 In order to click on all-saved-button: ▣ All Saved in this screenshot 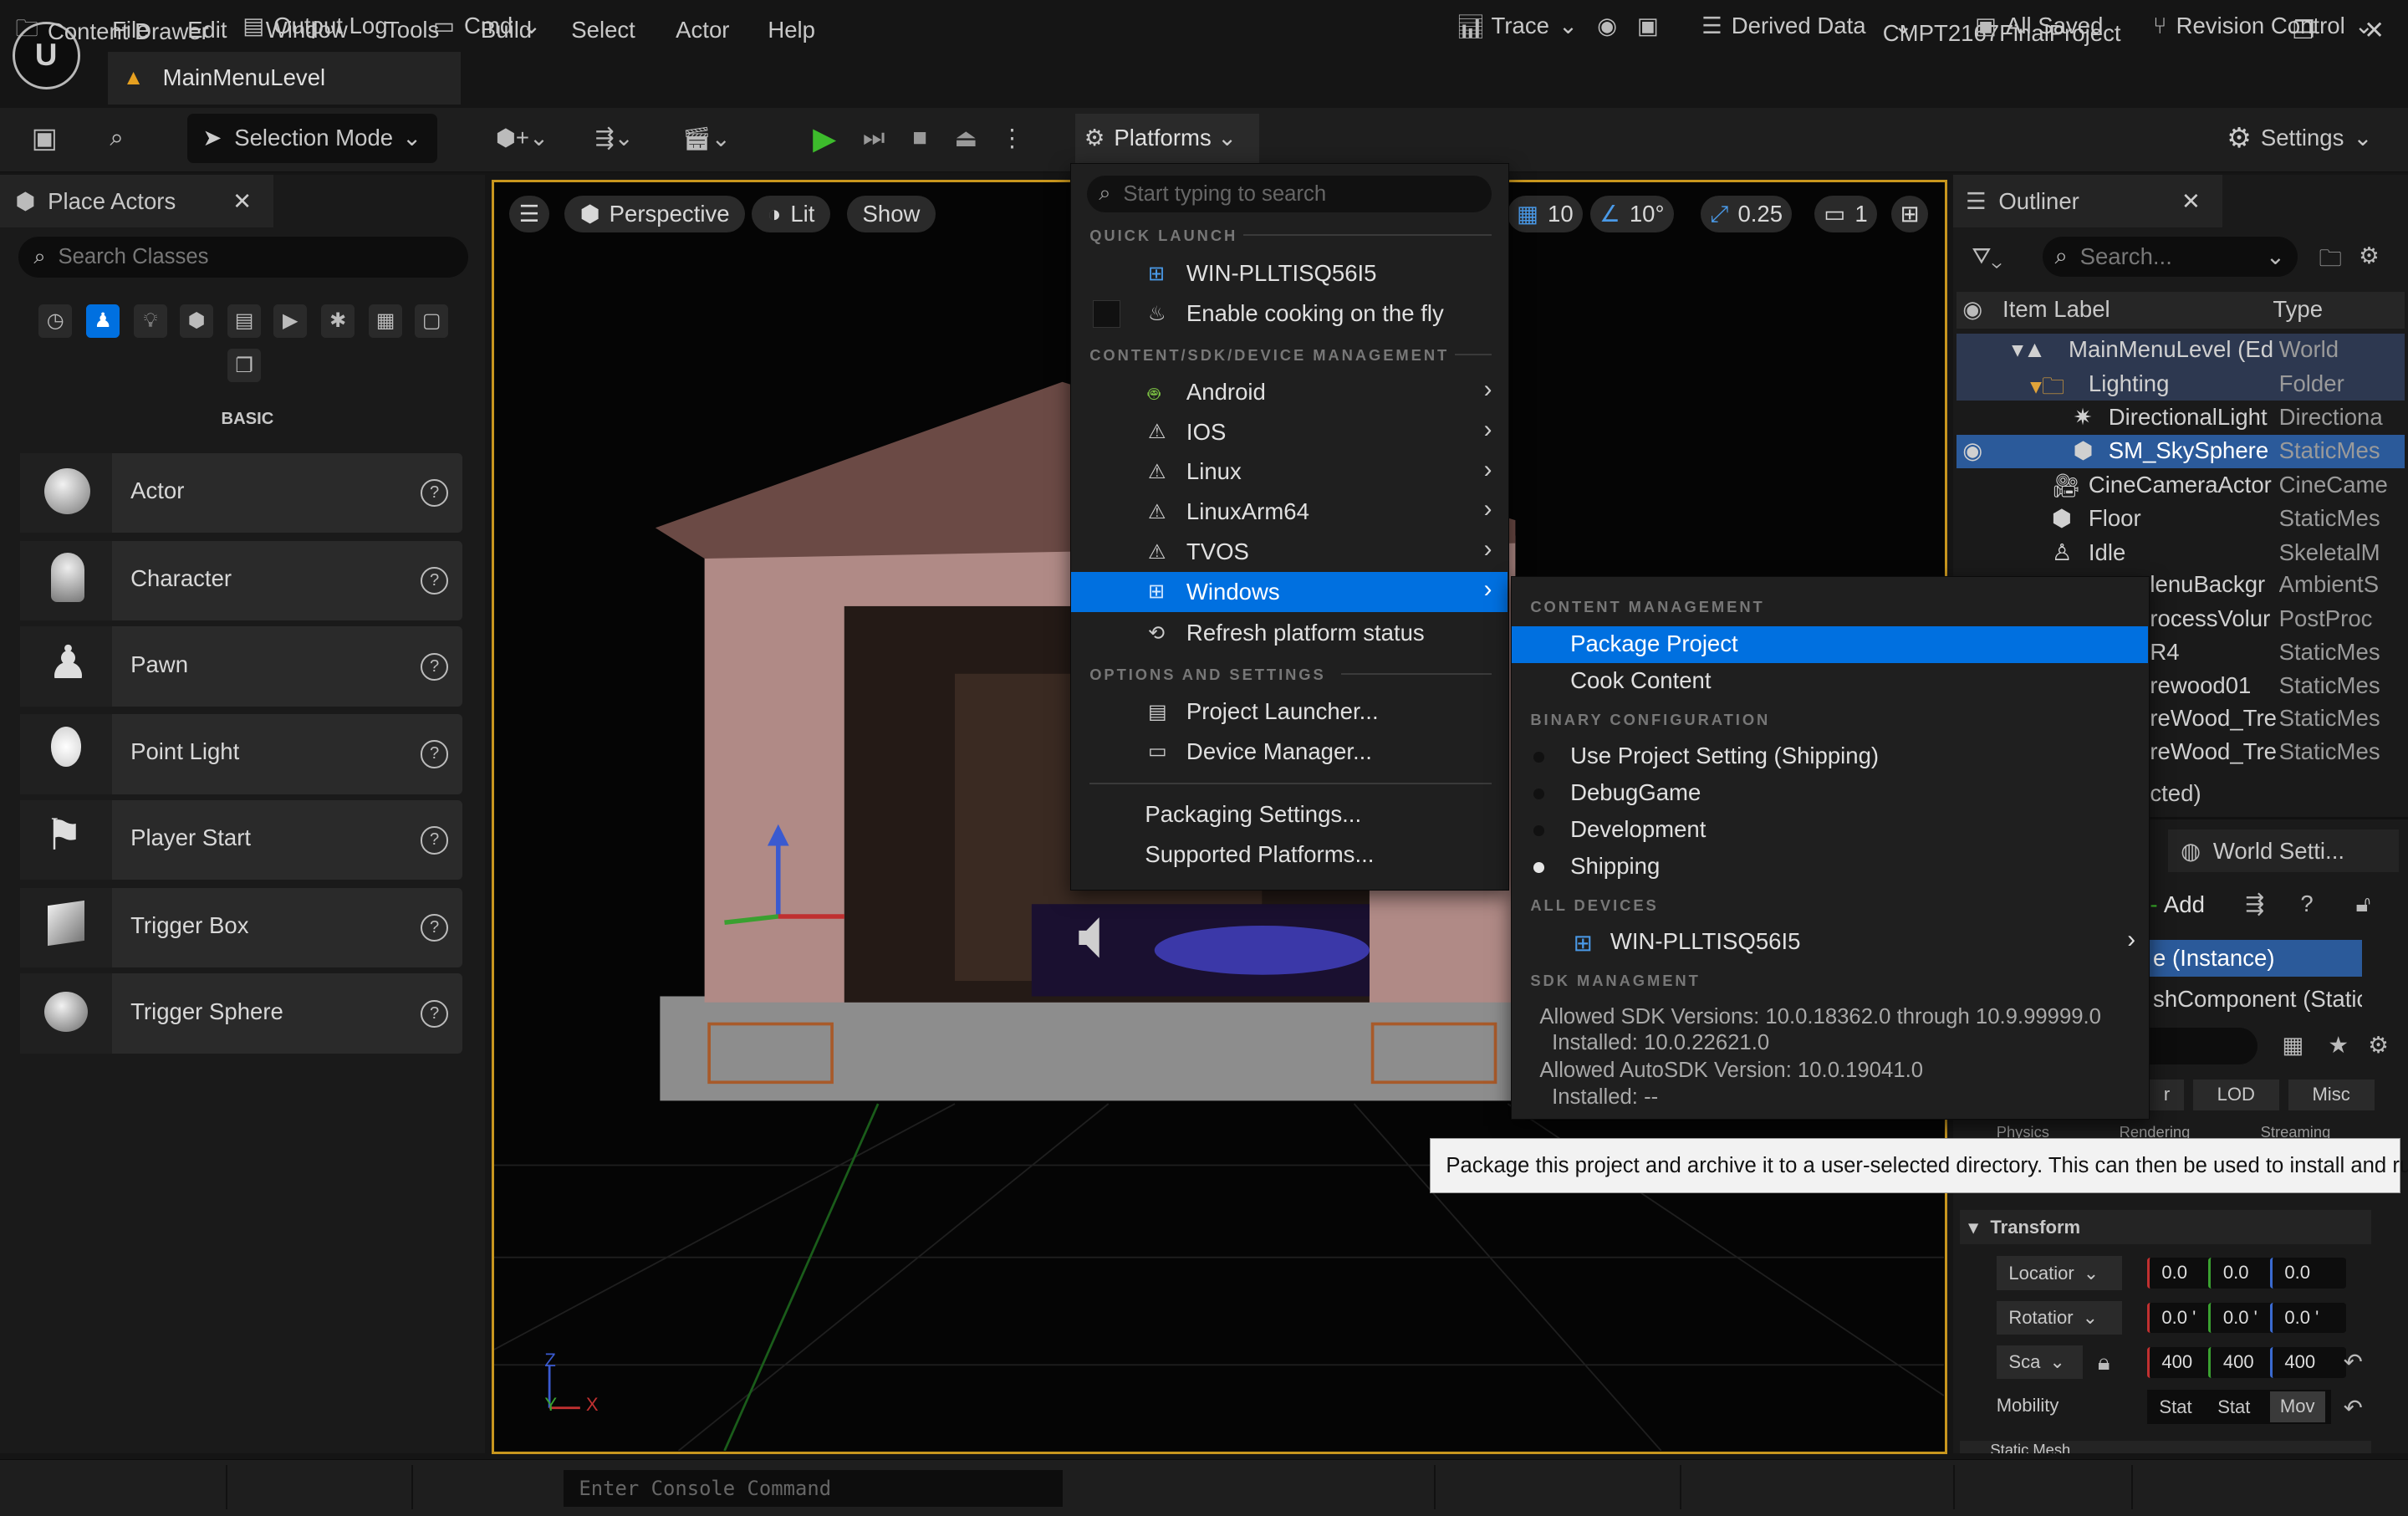, I will do `click(2039, 26)`.